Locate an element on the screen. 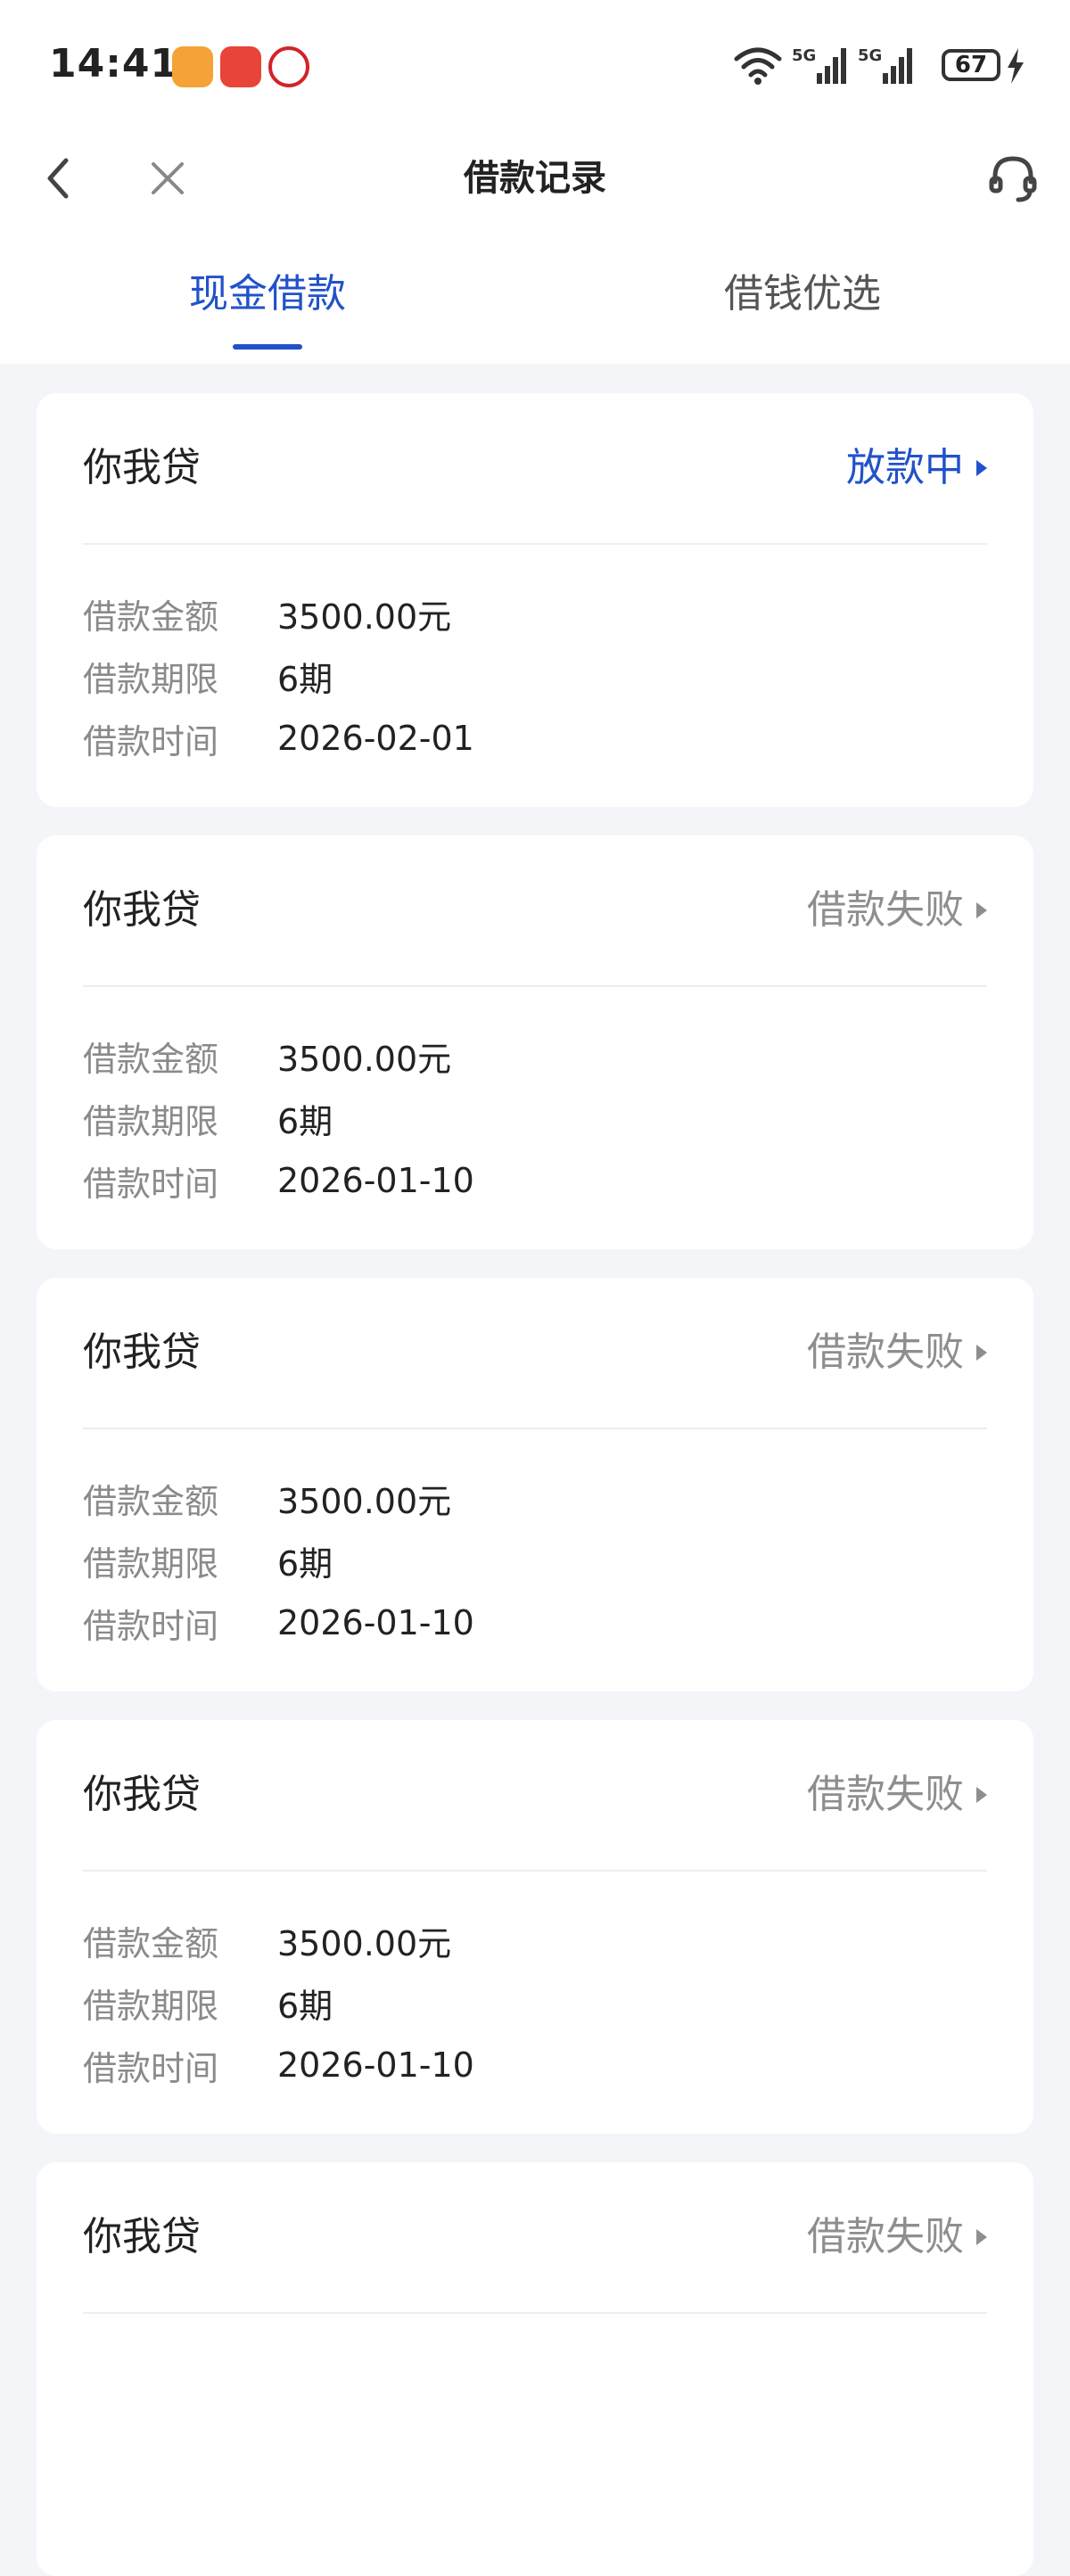 The image size is (1070, 2576). active-tab-indicator is located at coordinates (267, 347).